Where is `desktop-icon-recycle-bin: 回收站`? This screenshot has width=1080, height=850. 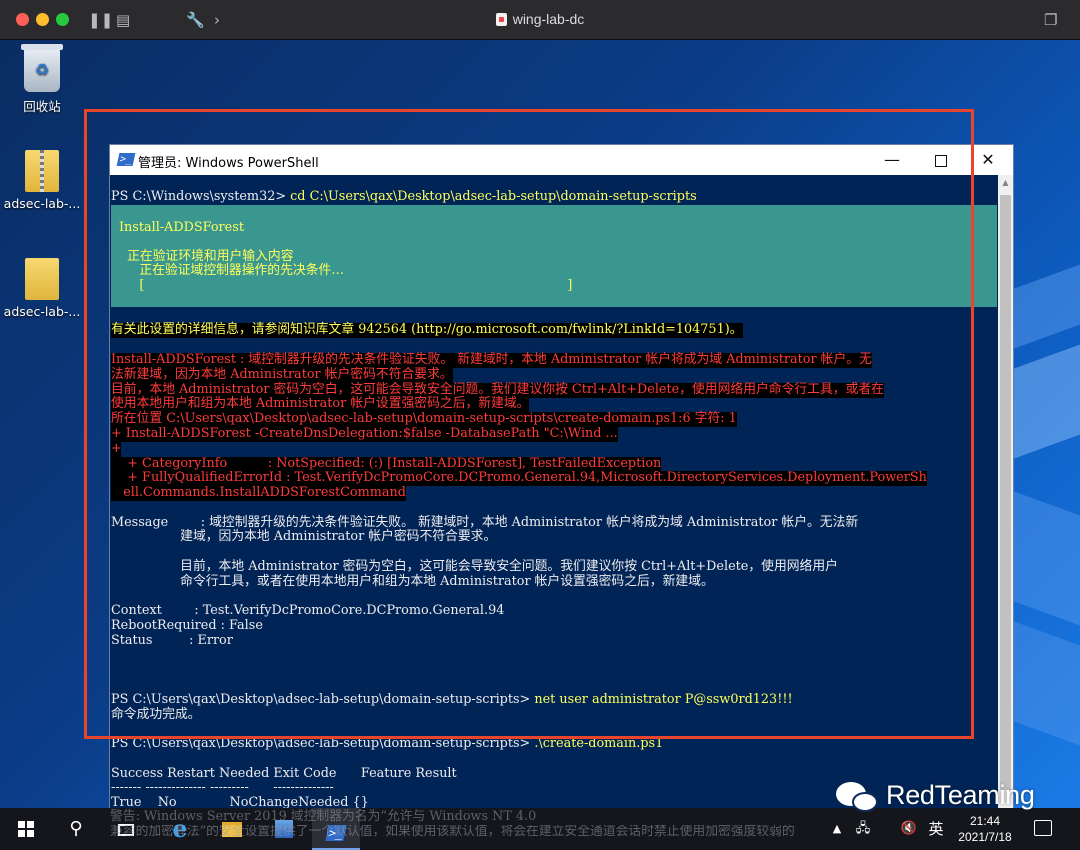 desktop-icon-recycle-bin: 回收站 is located at coordinates (42, 79).